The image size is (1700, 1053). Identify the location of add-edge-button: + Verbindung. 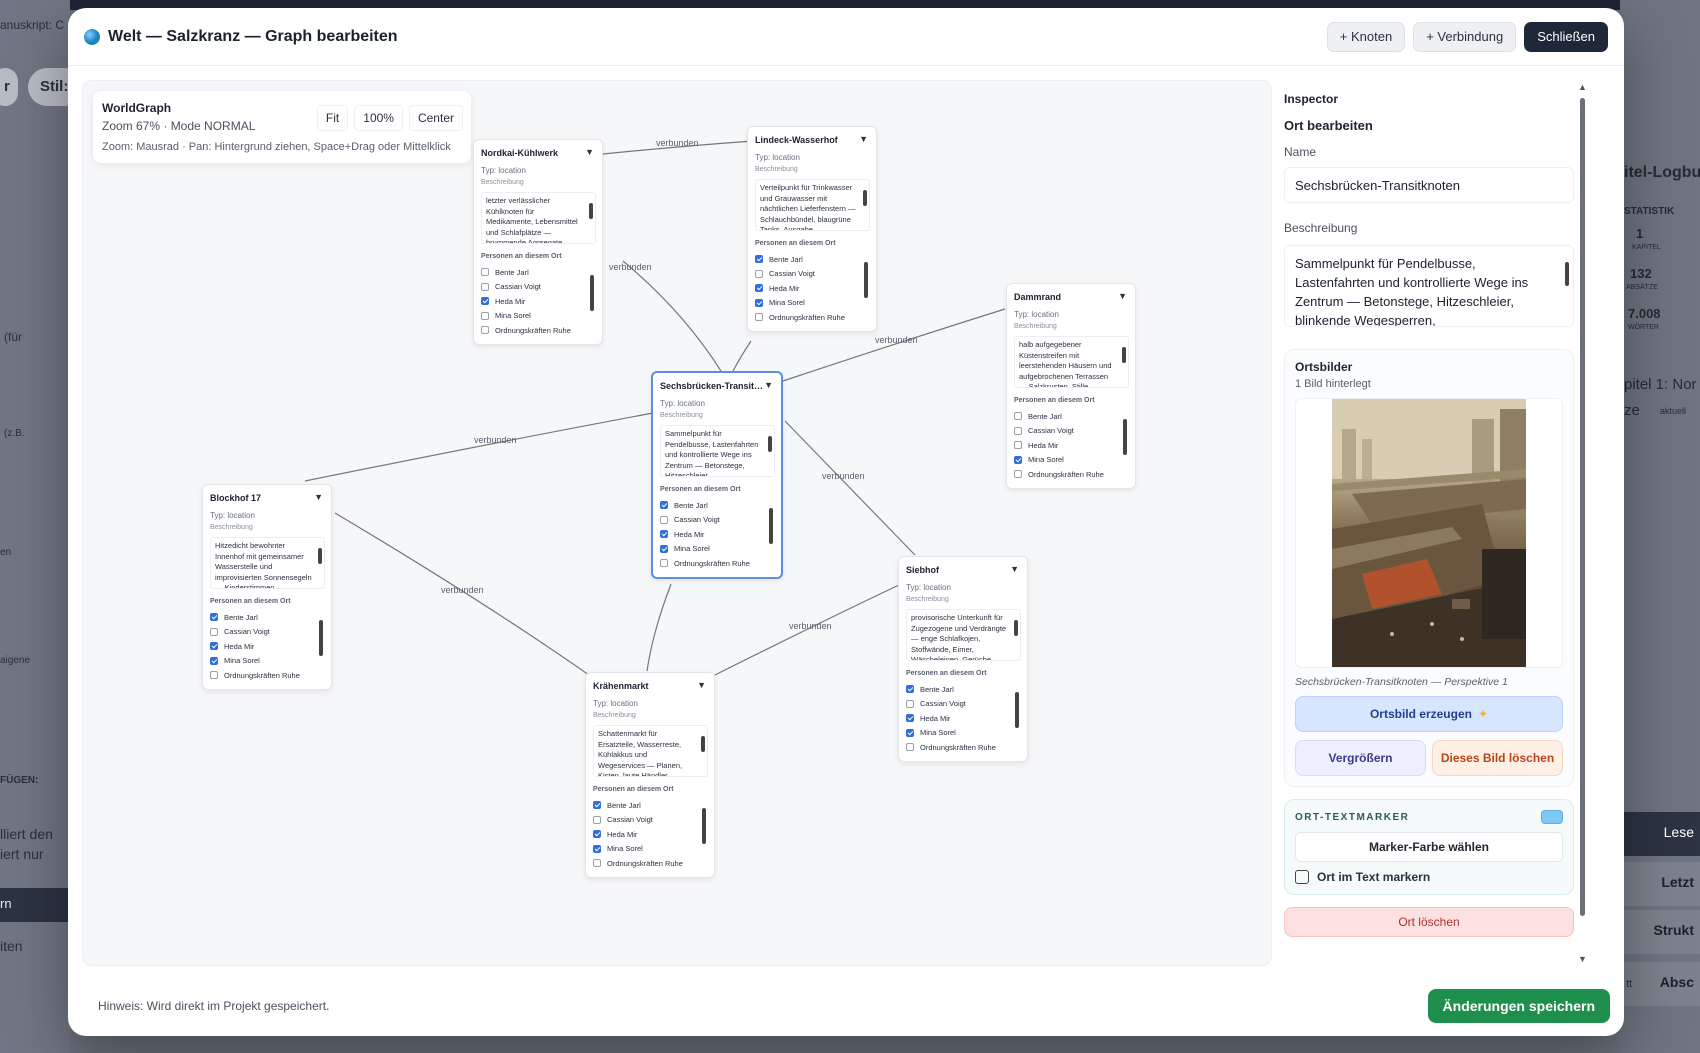
(1465, 36).